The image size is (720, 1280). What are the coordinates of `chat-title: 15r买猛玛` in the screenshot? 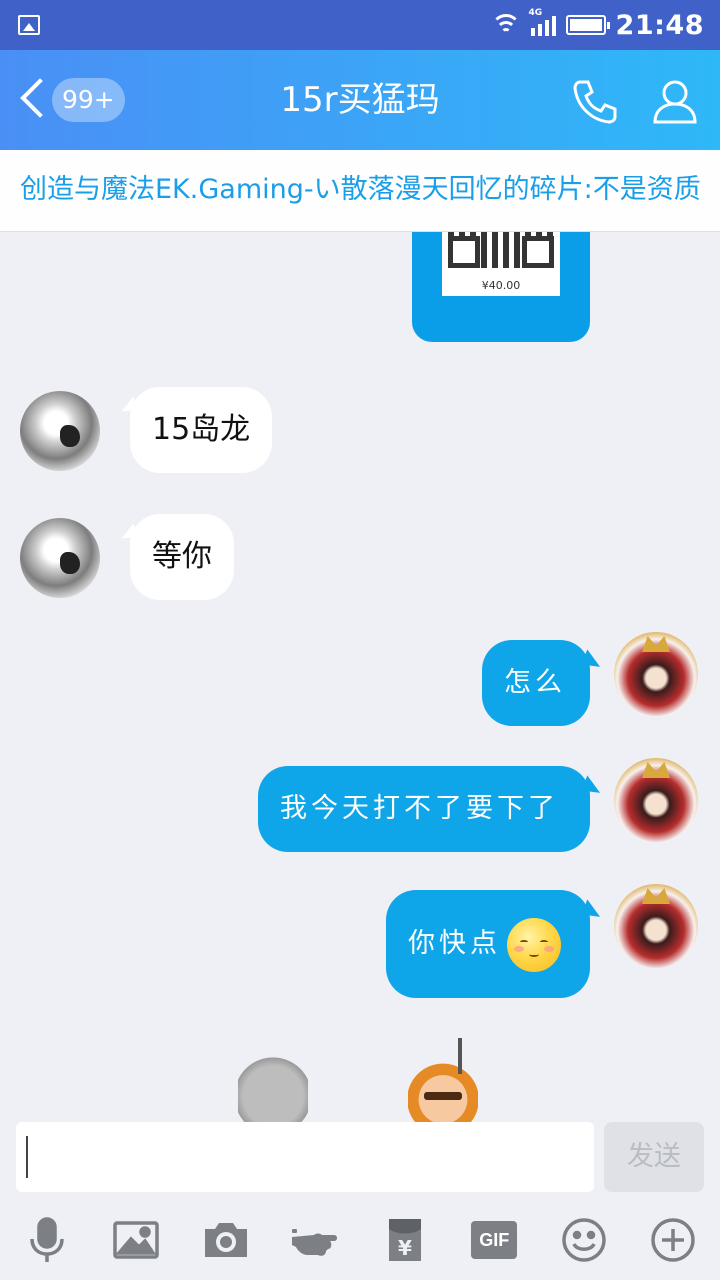 It's located at (360, 100).